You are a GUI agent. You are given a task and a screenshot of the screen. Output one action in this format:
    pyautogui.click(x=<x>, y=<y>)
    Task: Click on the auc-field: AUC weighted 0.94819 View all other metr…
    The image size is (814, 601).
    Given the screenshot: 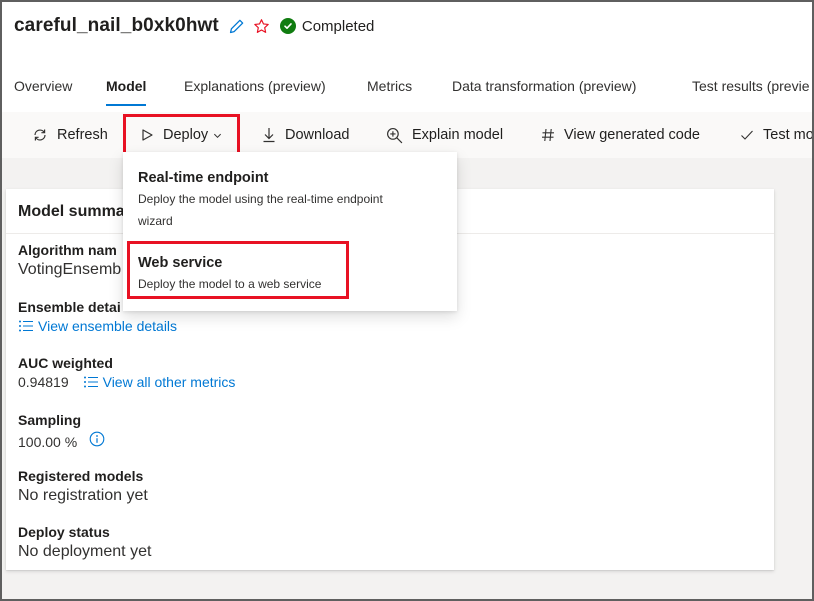 What is the action you would take?
    pyautogui.click(x=126, y=372)
    